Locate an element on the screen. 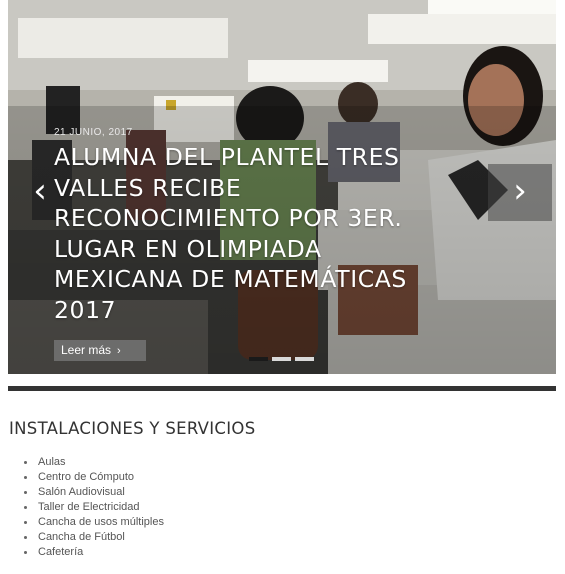 The height and width of the screenshot is (574, 565). list-item: Cancha de usos múltiples is located at coordinates (94, 522).